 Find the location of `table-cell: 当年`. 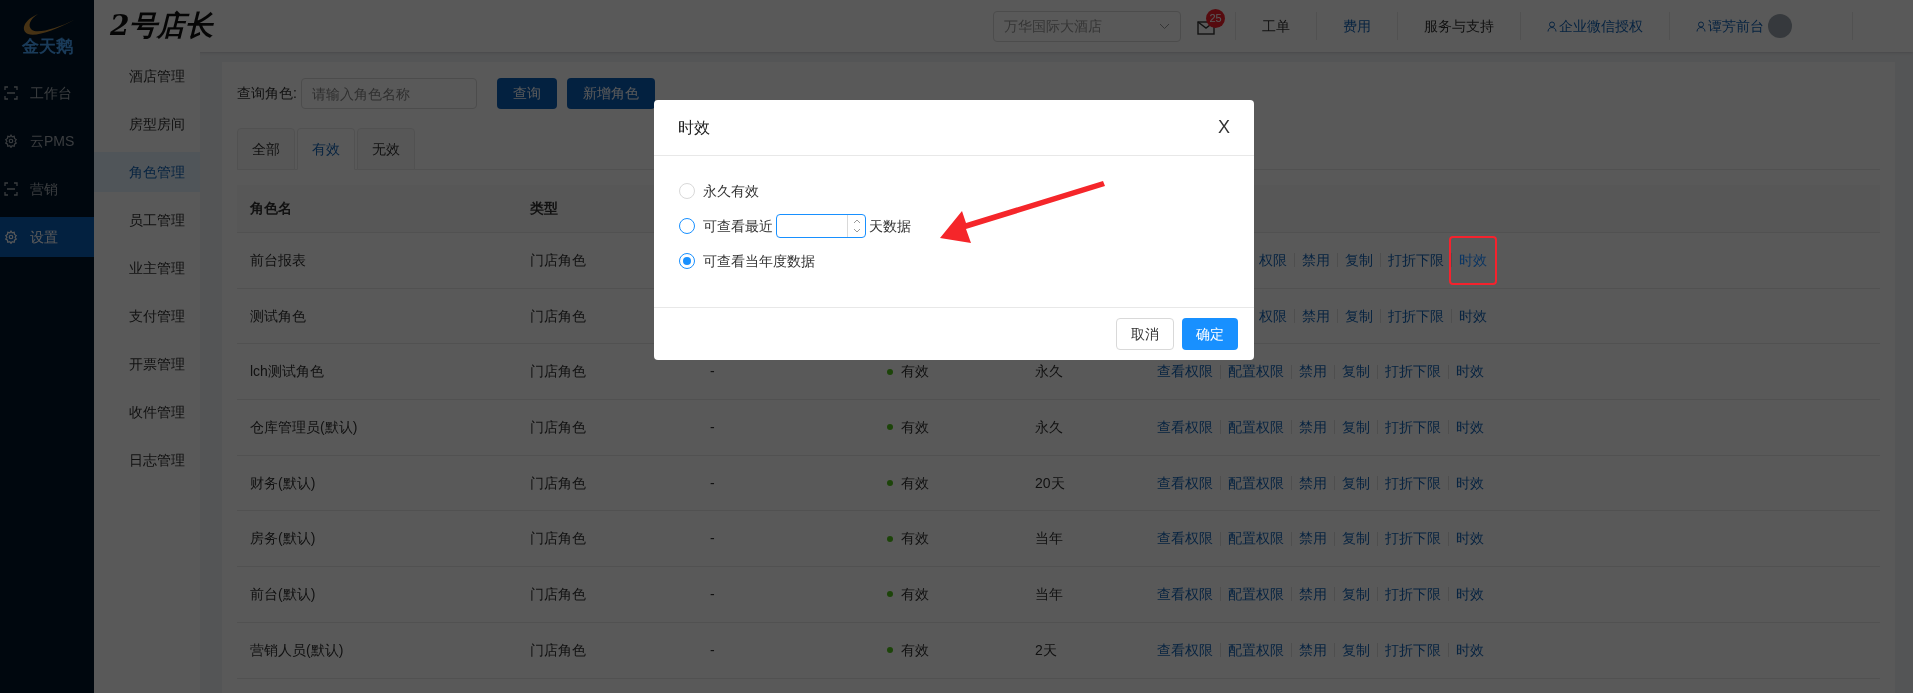

table-cell: 当年 is located at coordinates (1049, 593).